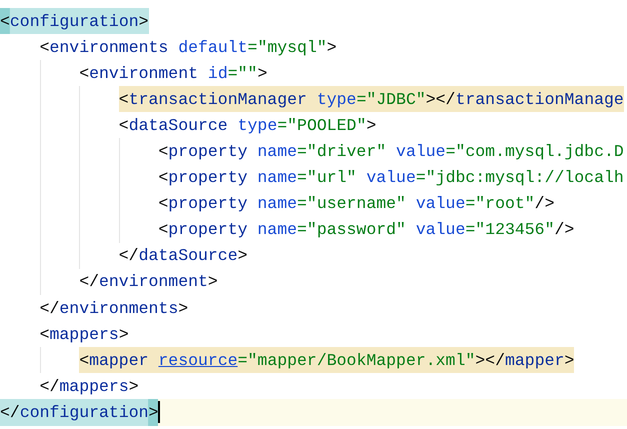 The image size is (627, 429). Describe the element at coordinates (391, 152) in the screenshot. I see `code-line: <property name="driver" value="com.mysql.jdbc.D` at that location.